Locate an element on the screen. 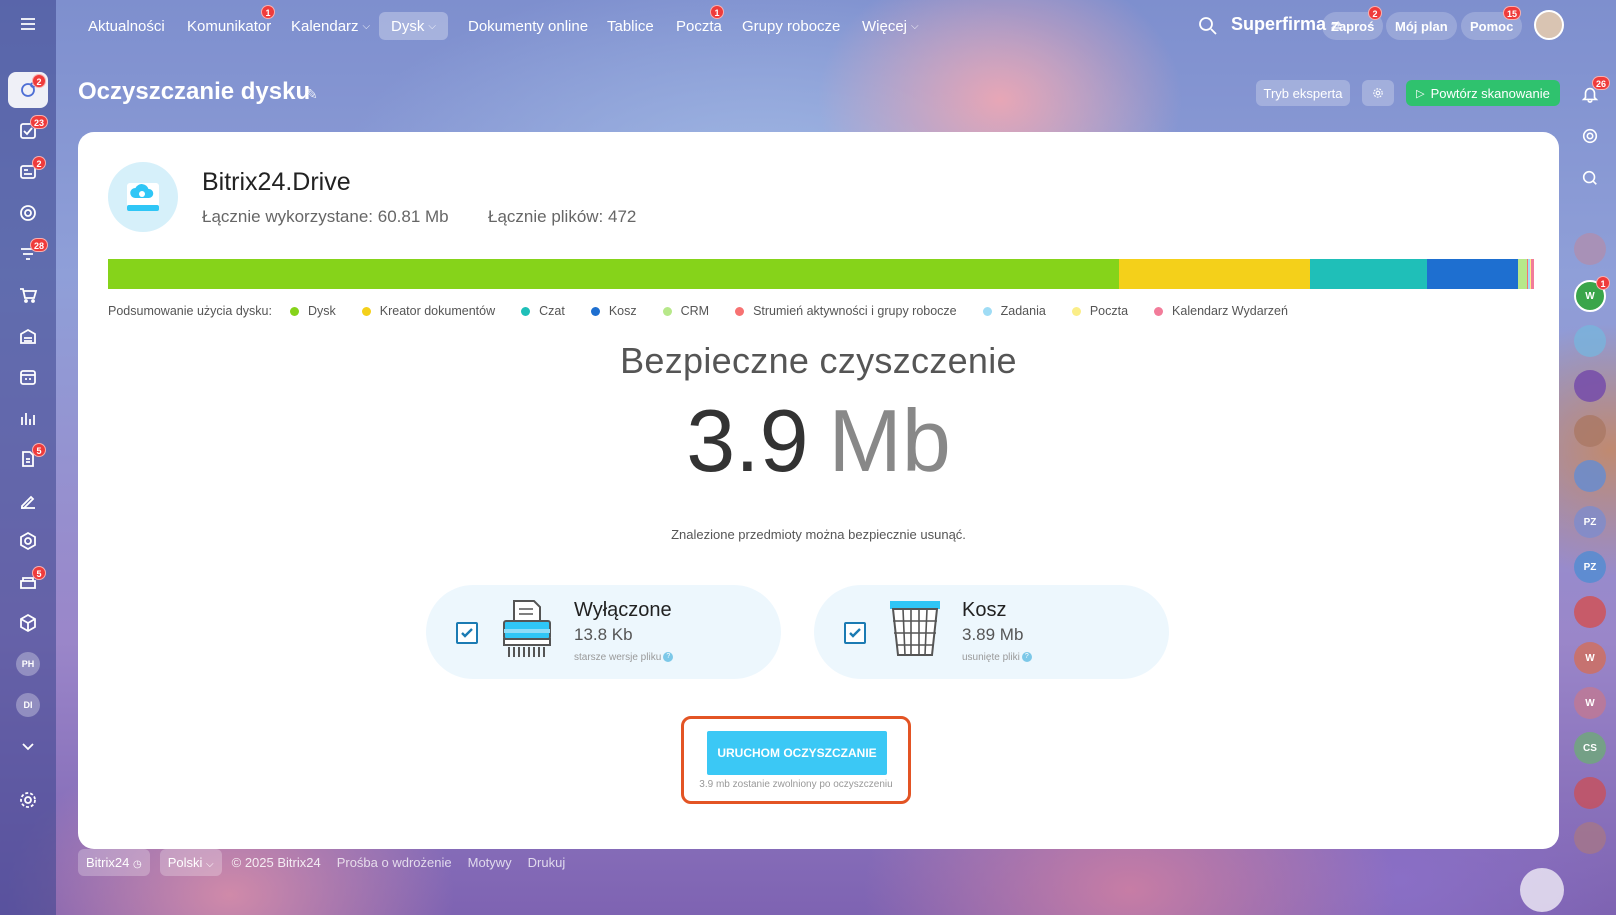 The image size is (1616, 915). disk-usage-bar is located at coordinates (821, 274).